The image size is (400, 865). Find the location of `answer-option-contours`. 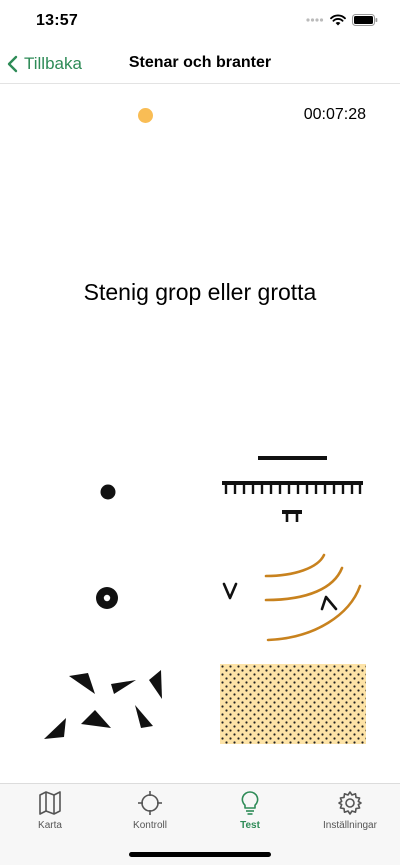

answer-option-contours is located at coordinates (293, 596).